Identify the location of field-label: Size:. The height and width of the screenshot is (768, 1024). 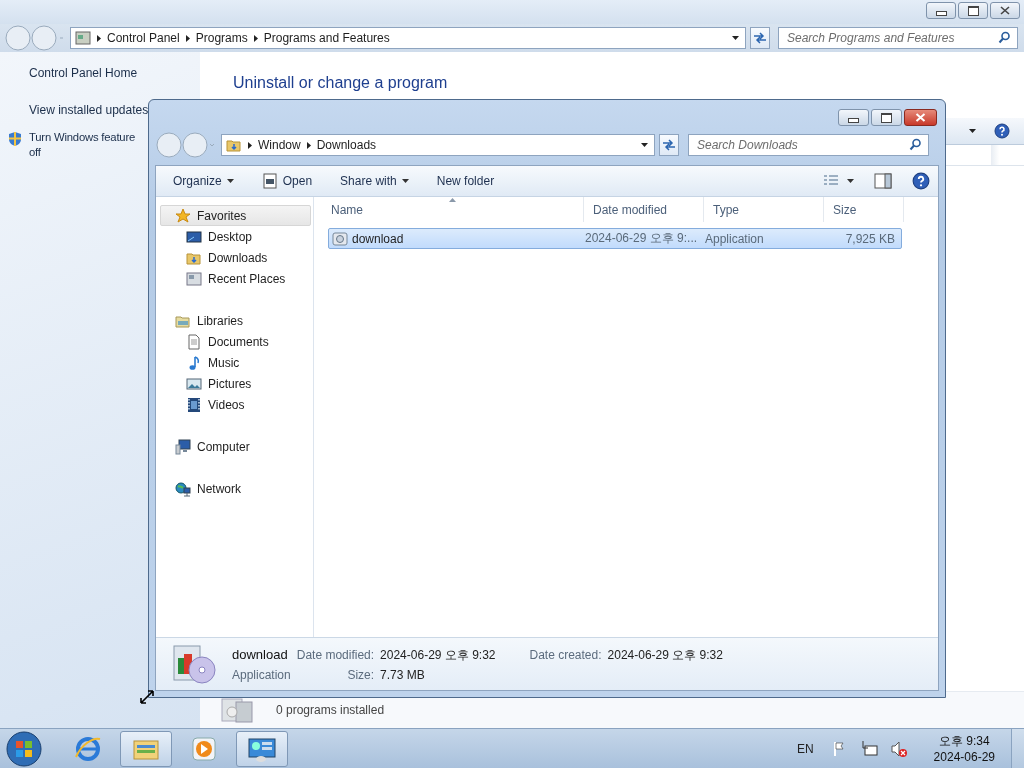
(360, 674).